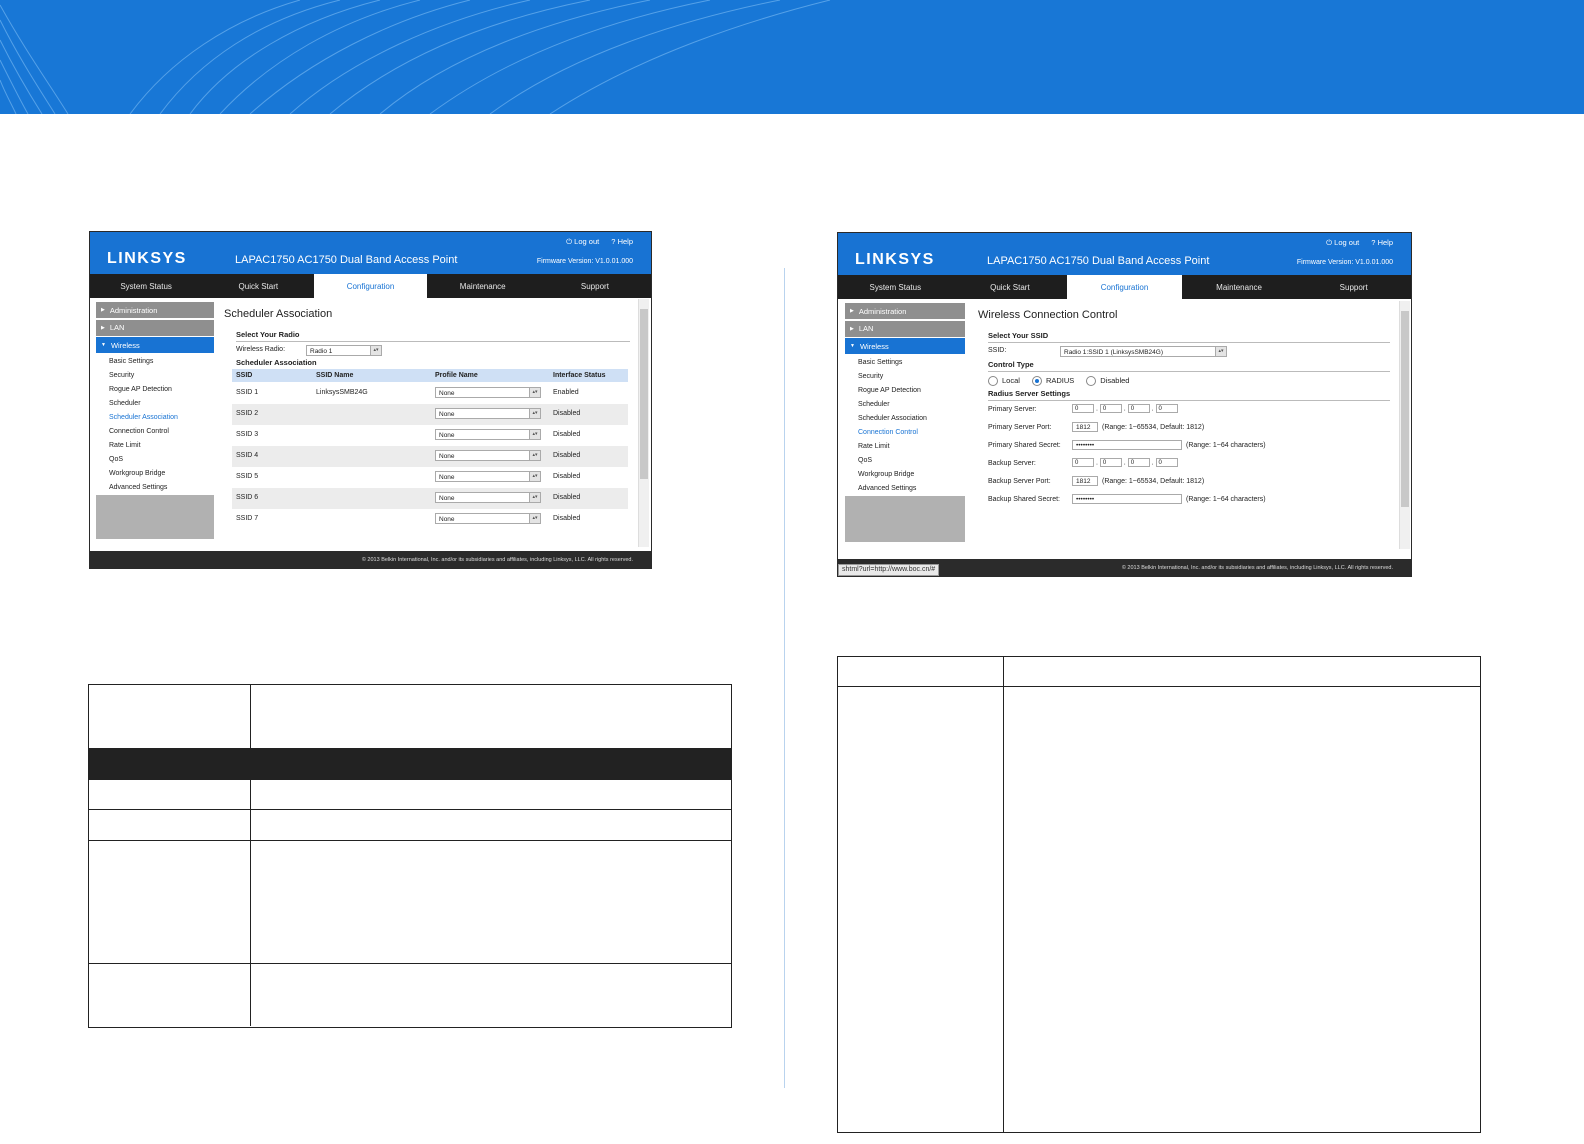 The image size is (1584, 1144). What do you see at coordinates (1091, 380) in the screenshot?
I see `radio-disabled` at bounding box center [1091, 380].